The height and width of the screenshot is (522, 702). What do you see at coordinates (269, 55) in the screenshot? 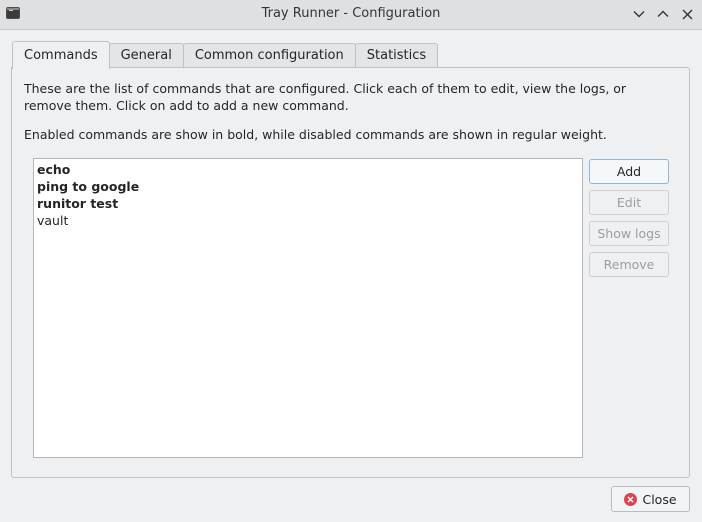
I see `tab-common-configuration: Common configuration` at bounding box center [269, 55].